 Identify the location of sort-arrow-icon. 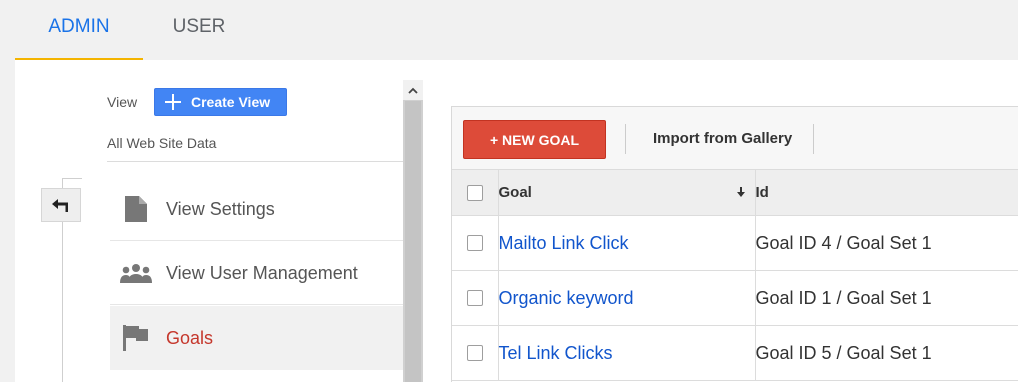
(740, 192).